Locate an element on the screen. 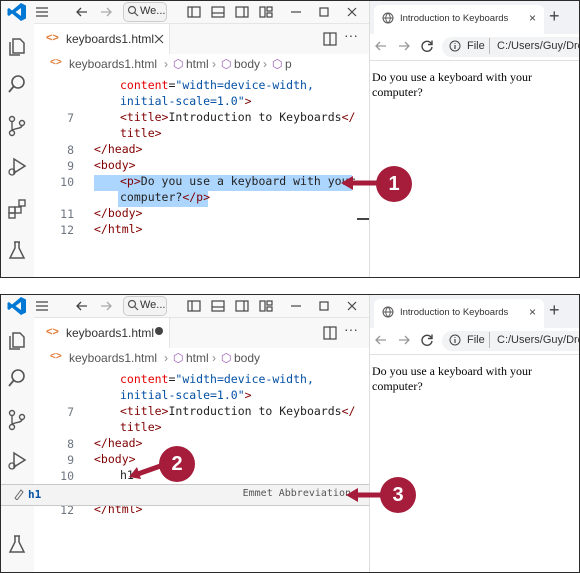 This screenshot has width=580, height=573. file-scheme-label: File is located at coordinates (476, 46).